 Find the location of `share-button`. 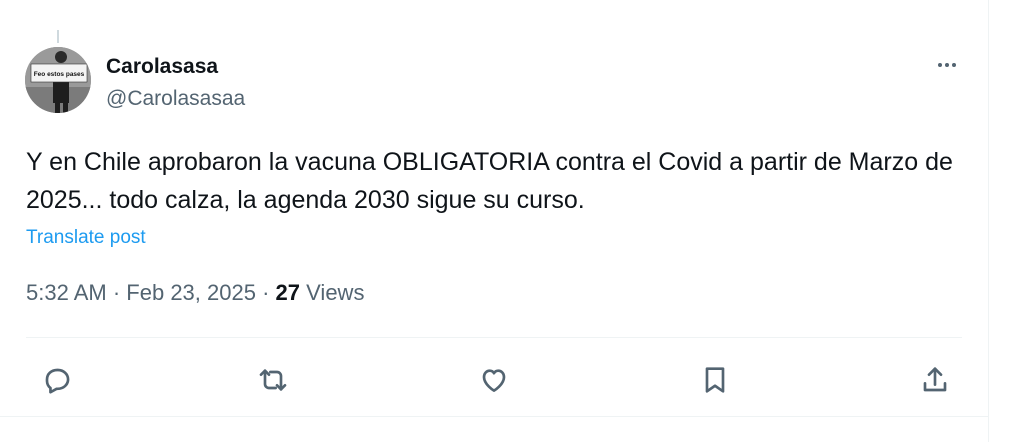

share-button is located at coordinates (935, 380).